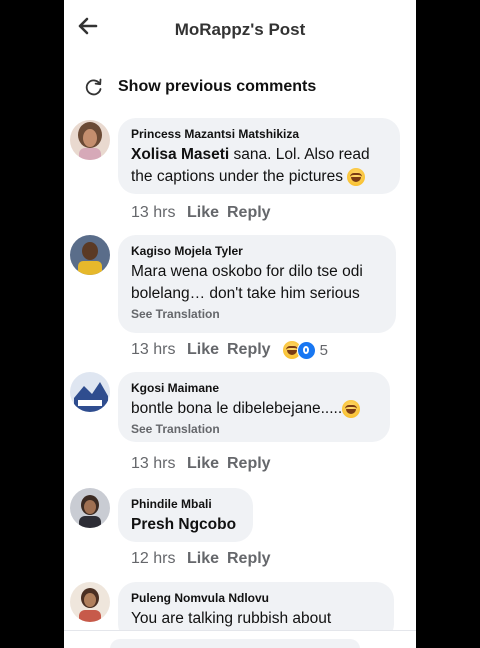  I want to click on show-previous-comments-label: Show previous comments, so click(217, 86).